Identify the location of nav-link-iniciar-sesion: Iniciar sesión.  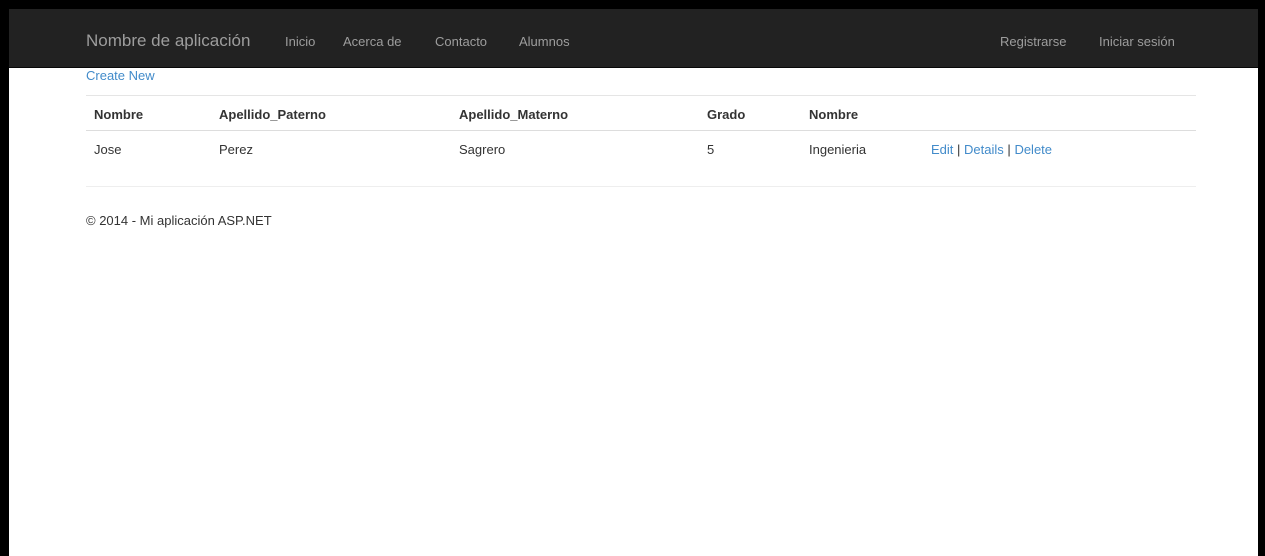
(1137, 41).